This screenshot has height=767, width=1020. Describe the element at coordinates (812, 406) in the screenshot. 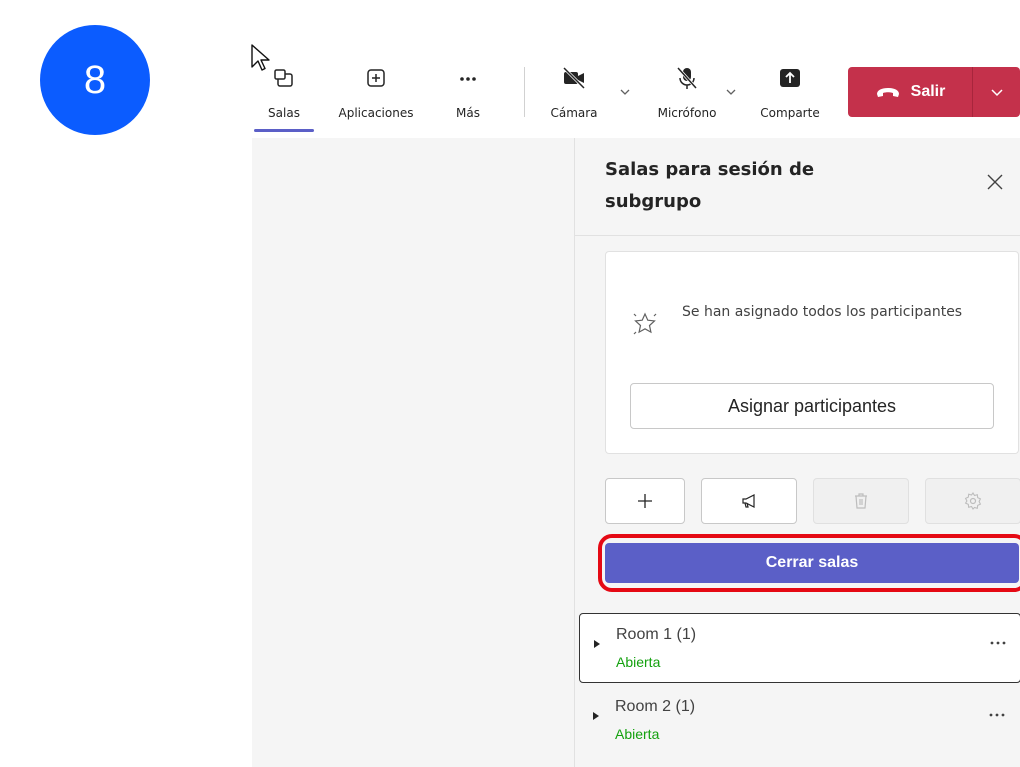

I see `assign-participants-button: Asignar participantes` at that location.